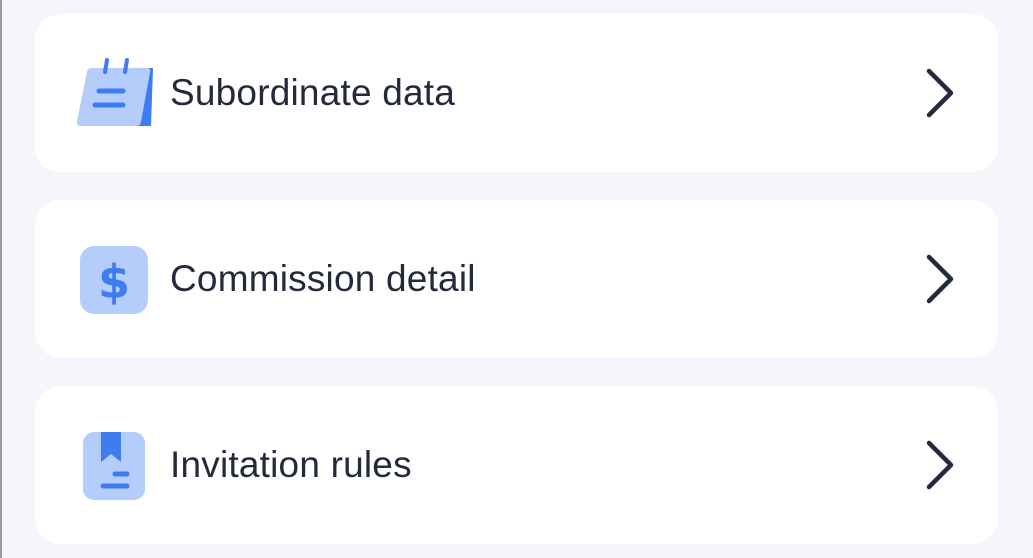  I want to click on window-border, so click(1, 279).